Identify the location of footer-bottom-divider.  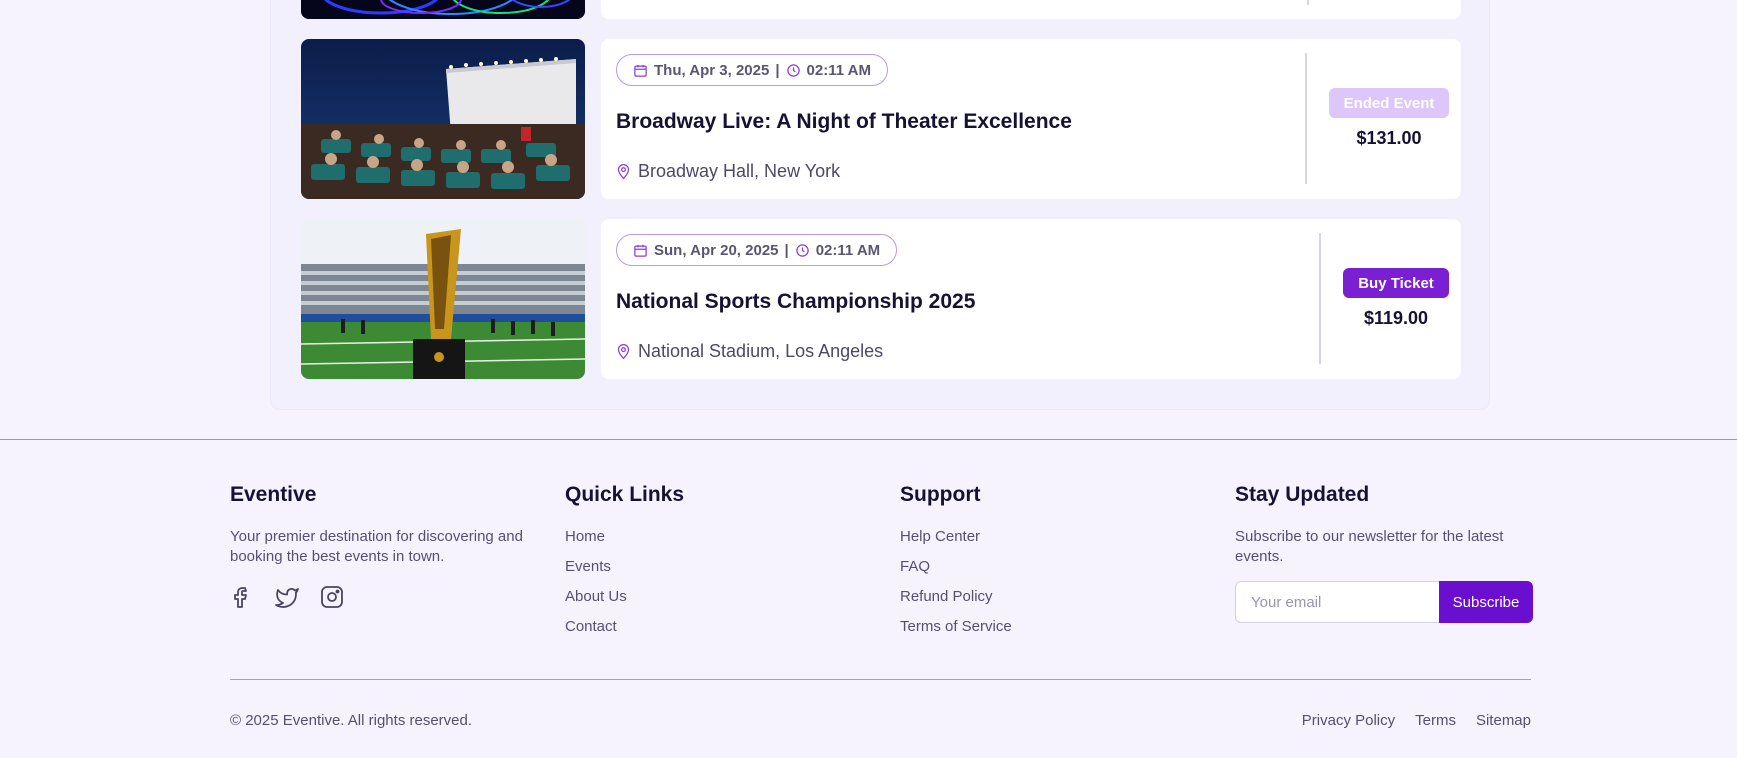
(880, 679).